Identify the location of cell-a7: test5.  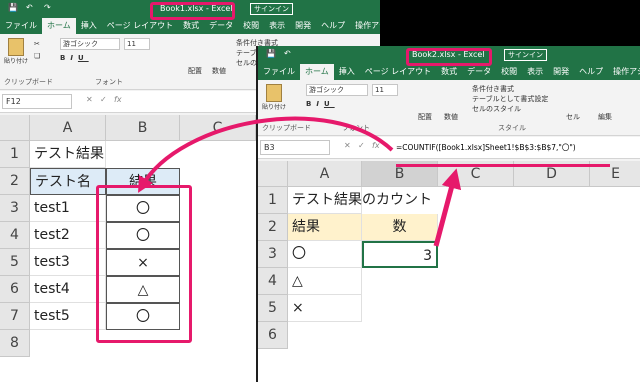
(68, 316).